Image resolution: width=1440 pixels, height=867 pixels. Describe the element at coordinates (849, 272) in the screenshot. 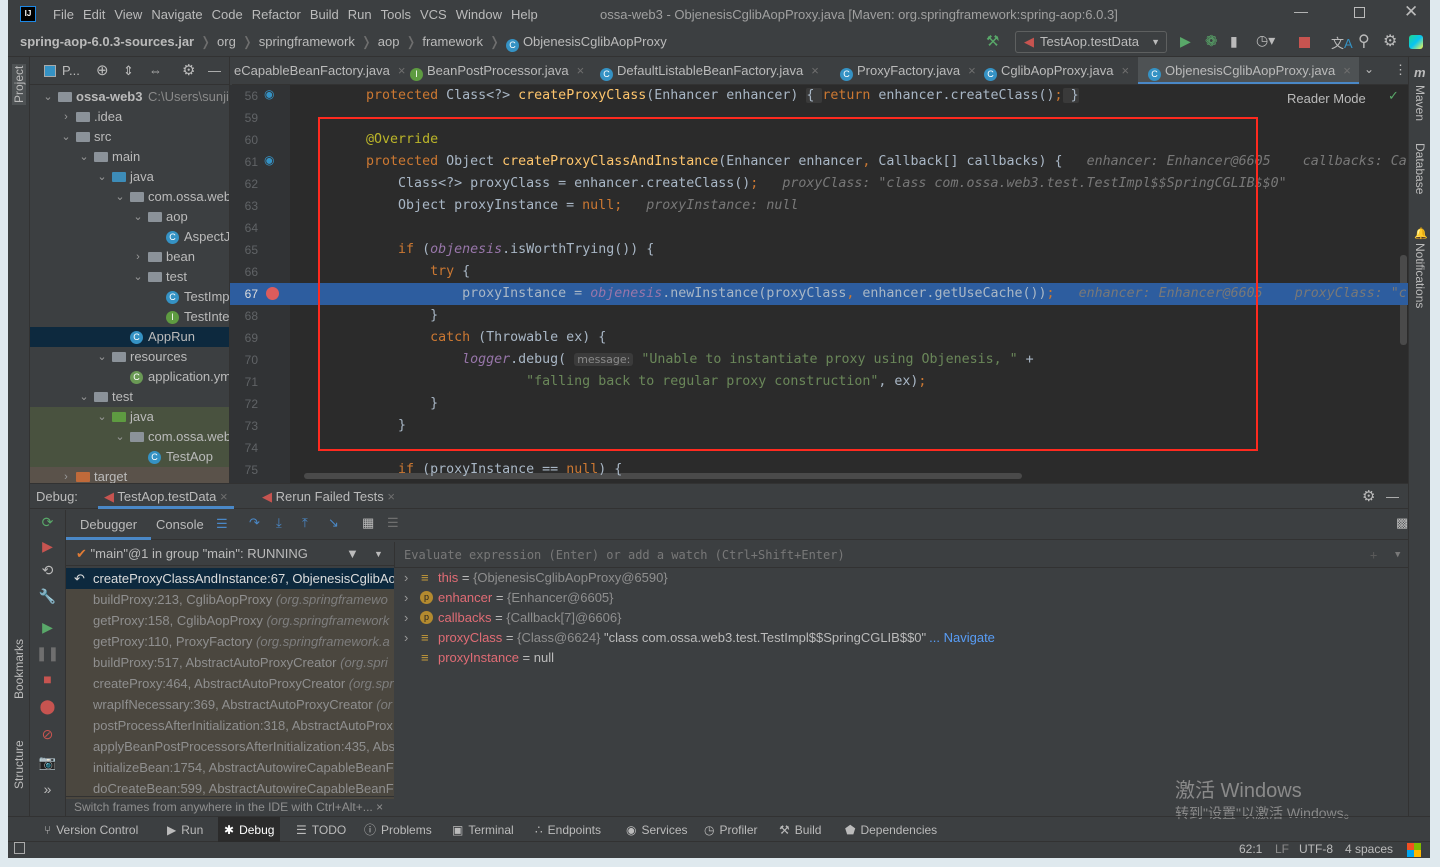

I see `code-line: try {` at that location.